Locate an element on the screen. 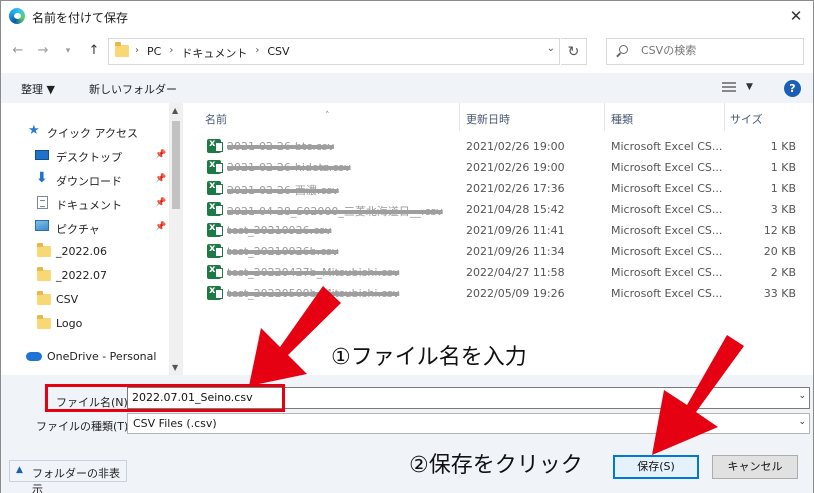  title-bar: 名前を付けて保存 ✕ is located at coordinates (407, 16).